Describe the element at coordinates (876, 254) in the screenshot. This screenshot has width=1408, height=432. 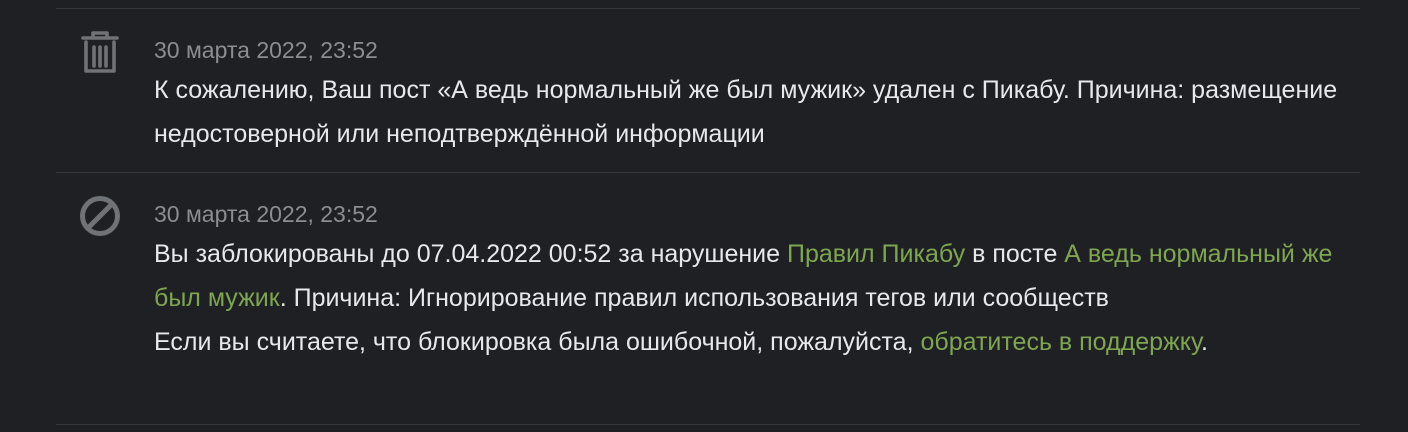
I see `rules-link: Правил Пикабу` at that location.